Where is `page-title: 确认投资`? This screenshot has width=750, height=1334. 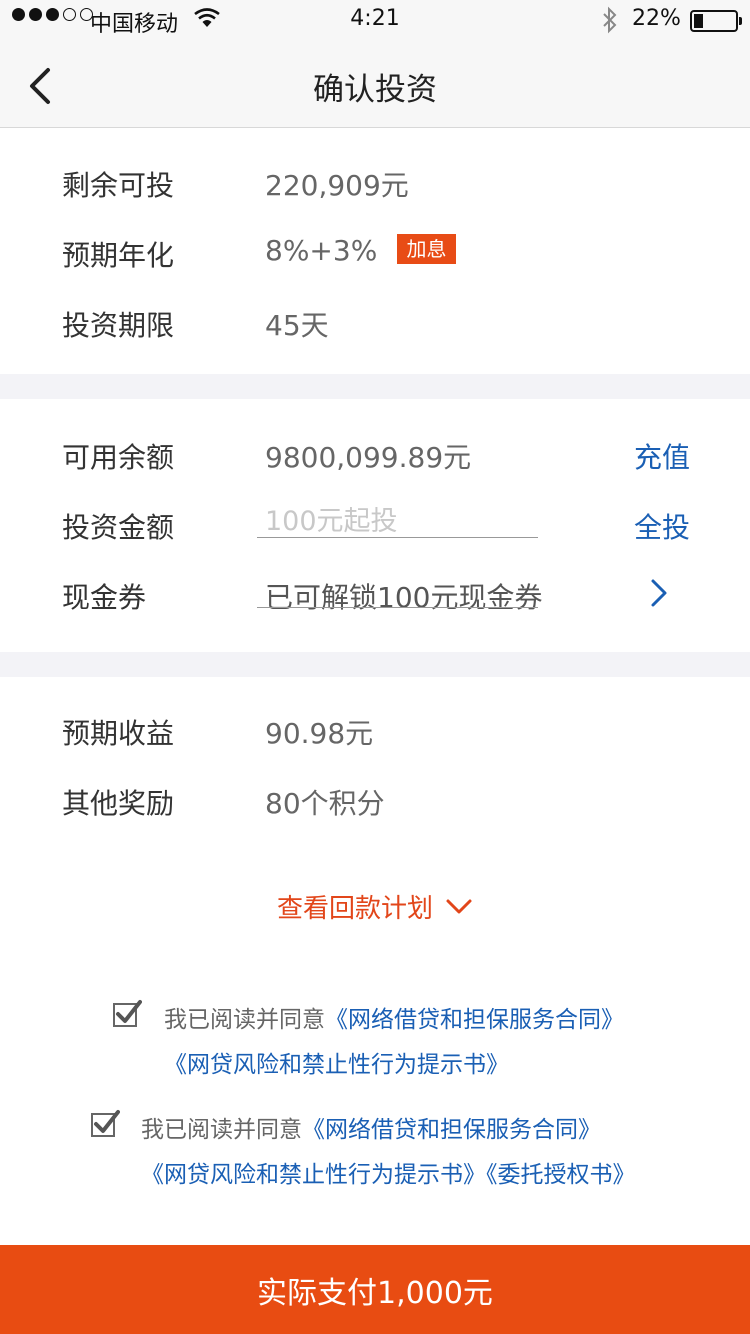 page-title: 确认投资 is located at coordinates (375, 90).